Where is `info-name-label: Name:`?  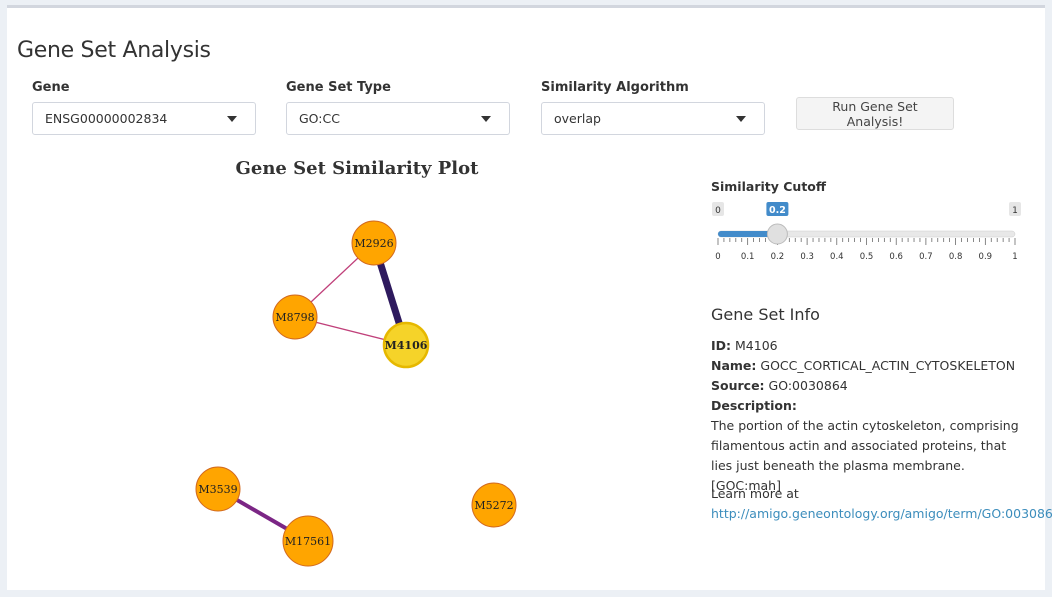 info-name-label: Name: is located at coordinates (734, 365).